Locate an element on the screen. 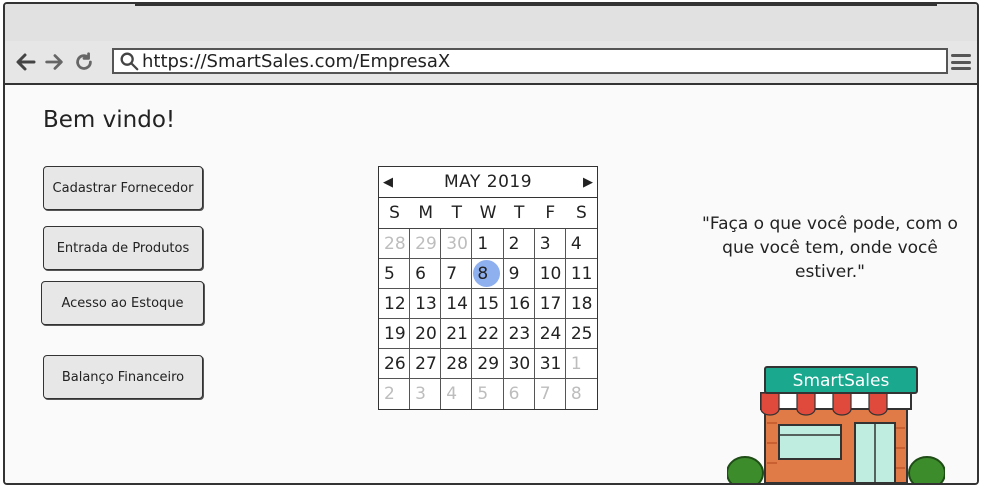  title-bar is located at coordinates (491, 23).